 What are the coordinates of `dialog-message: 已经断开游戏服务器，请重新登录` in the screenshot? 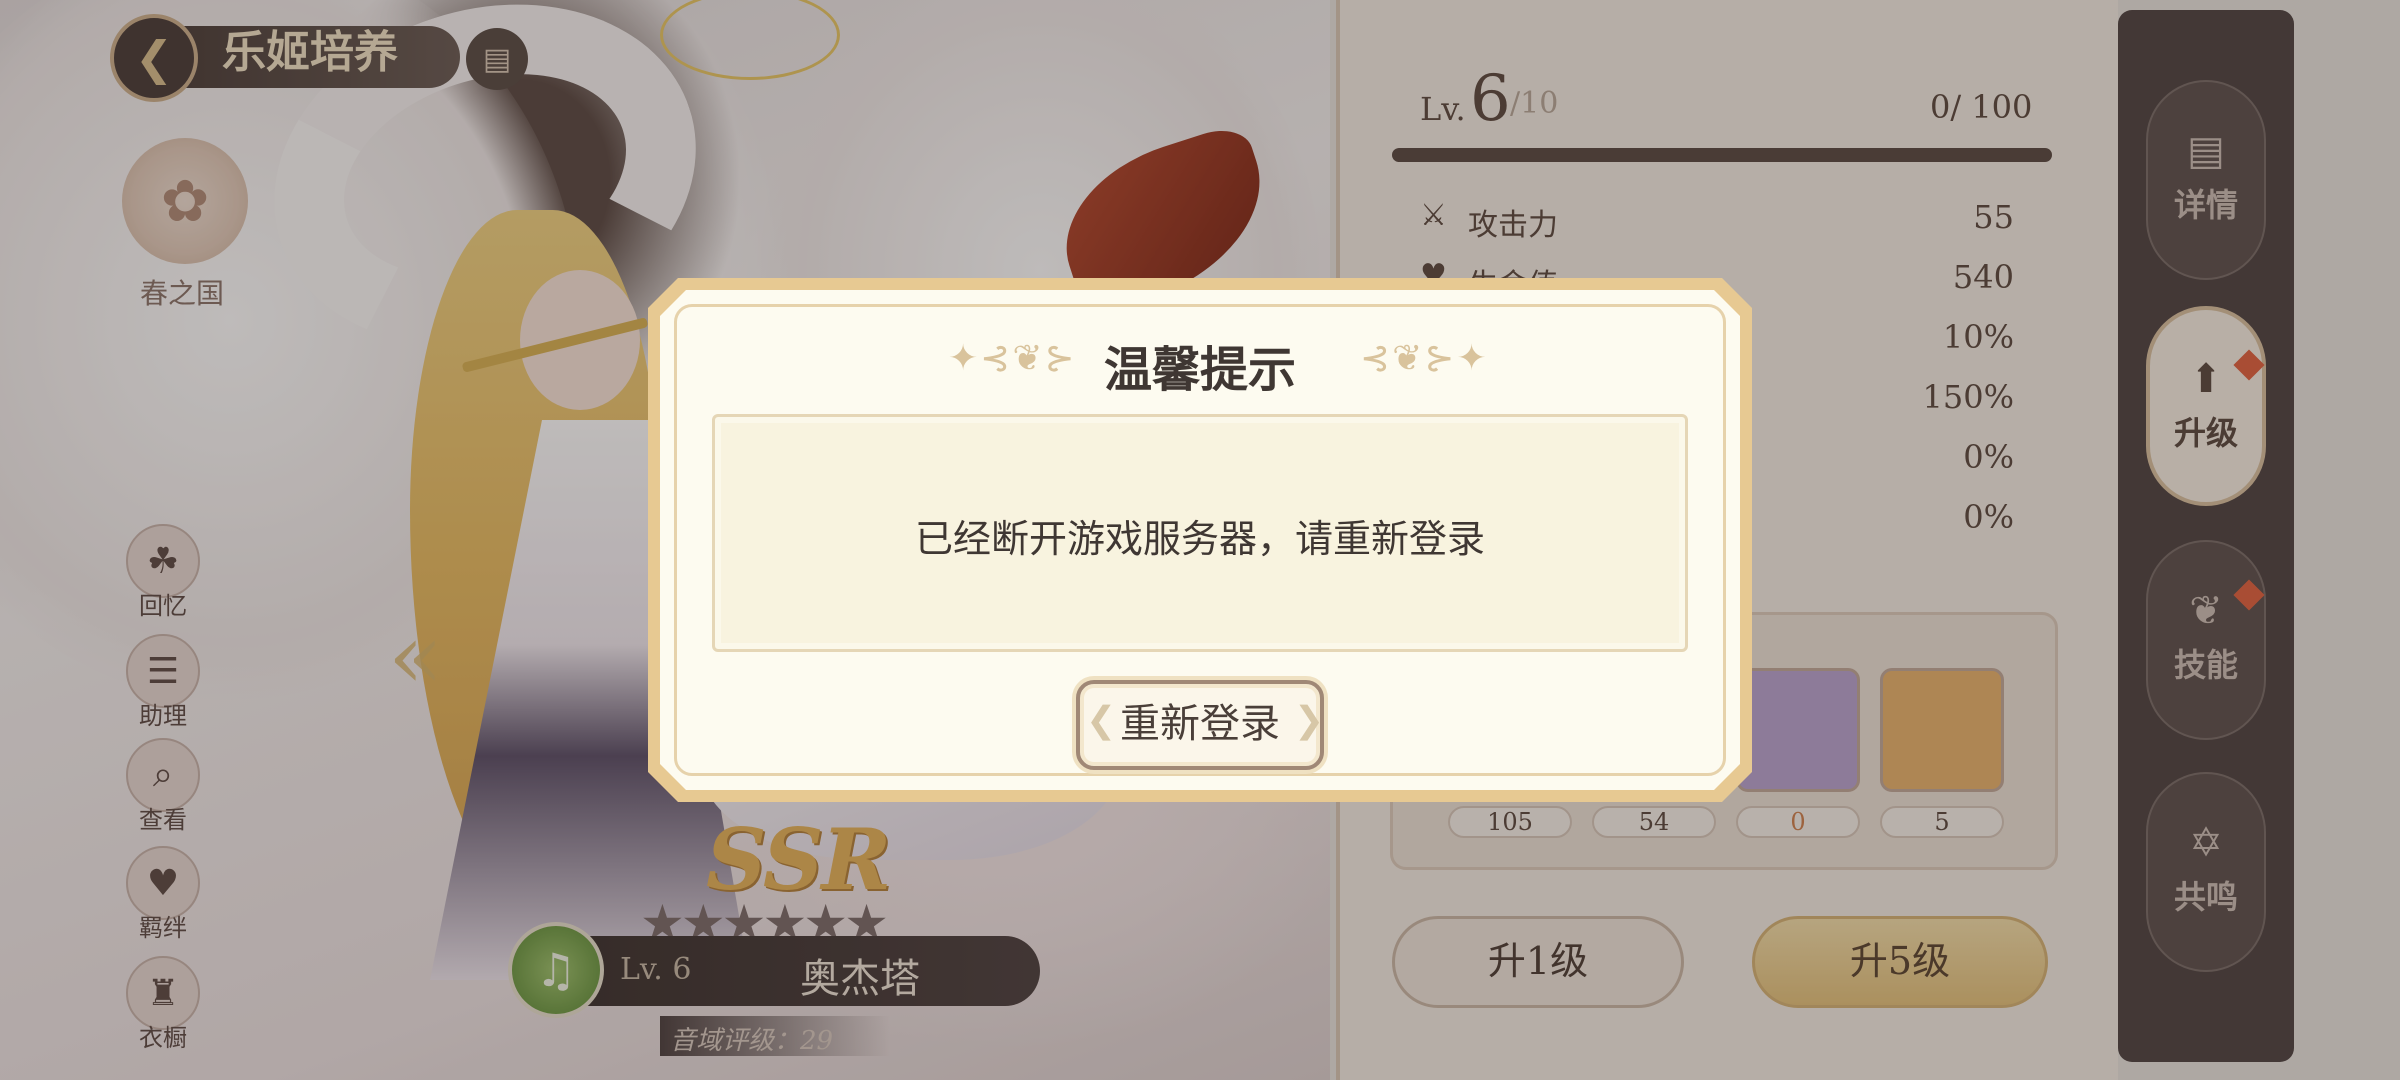 It's located at (1199, 539).